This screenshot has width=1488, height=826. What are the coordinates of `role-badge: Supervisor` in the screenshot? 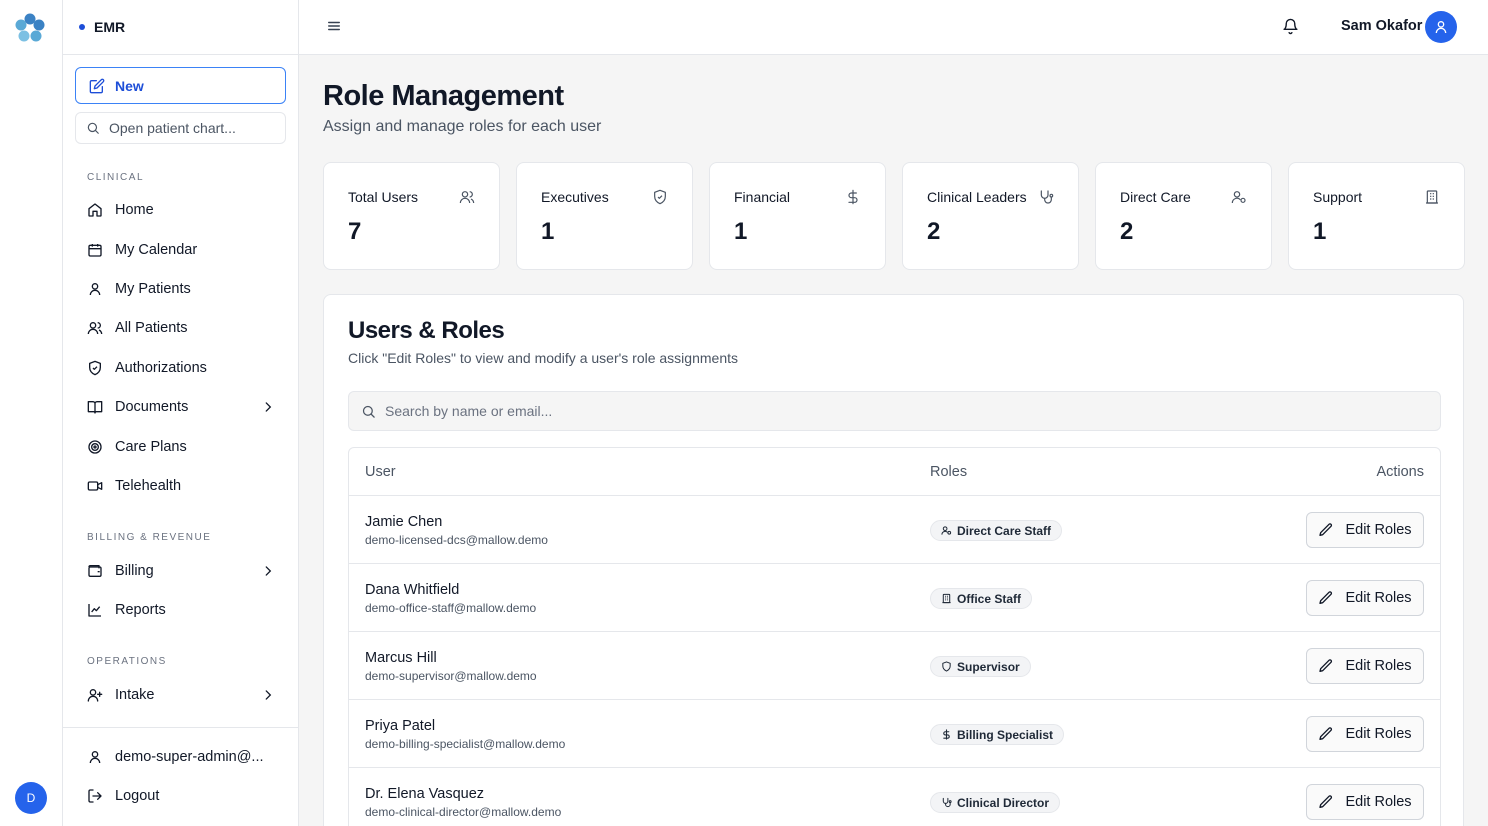 It's located at (980, 666).